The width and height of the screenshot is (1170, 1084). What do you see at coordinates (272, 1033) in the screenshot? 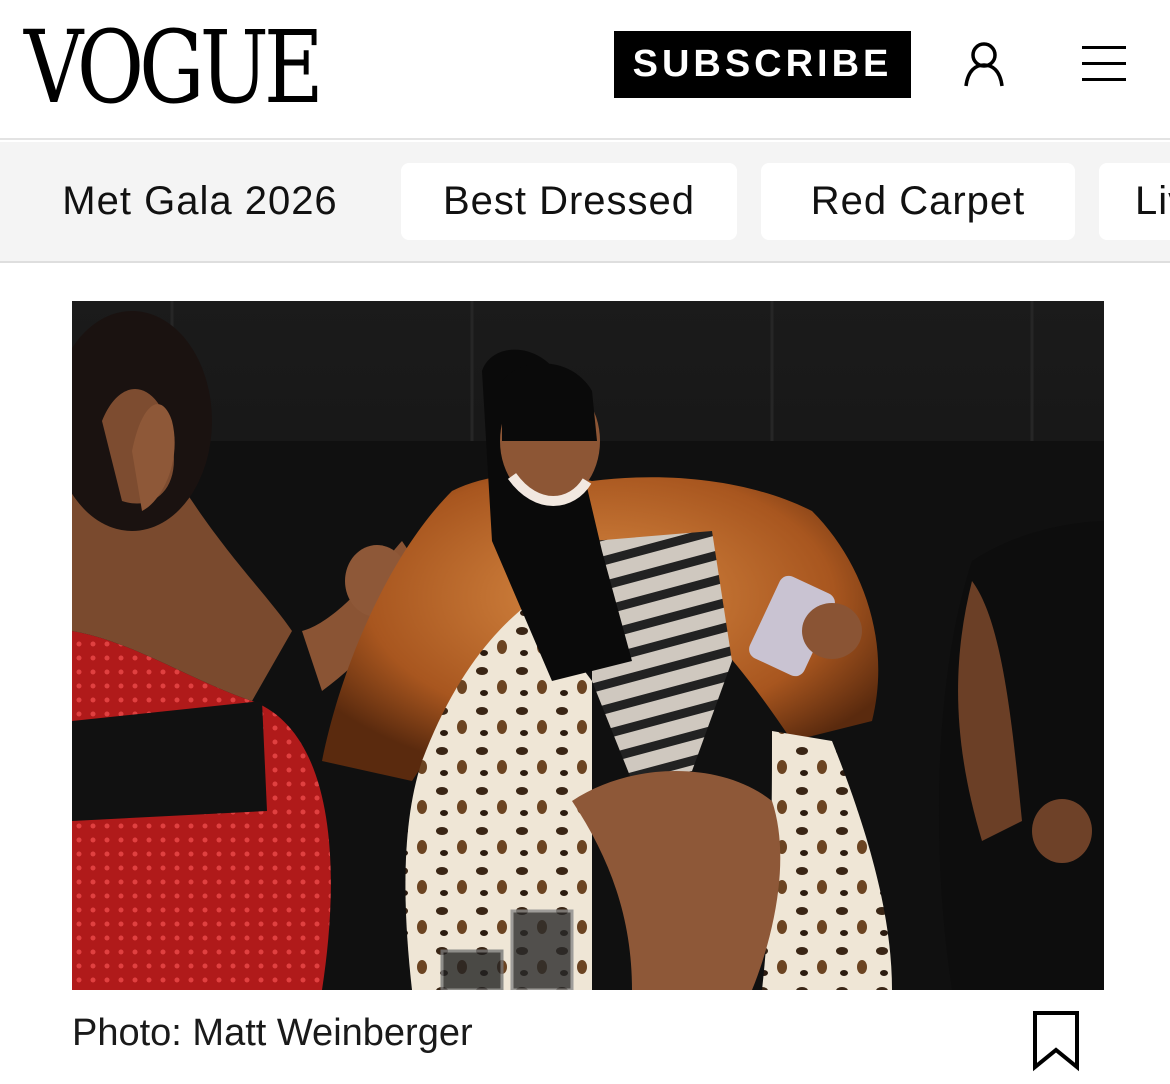
I see `photo-credit: Photo: Matt Weinberger` at bounding box center [272, 1033].